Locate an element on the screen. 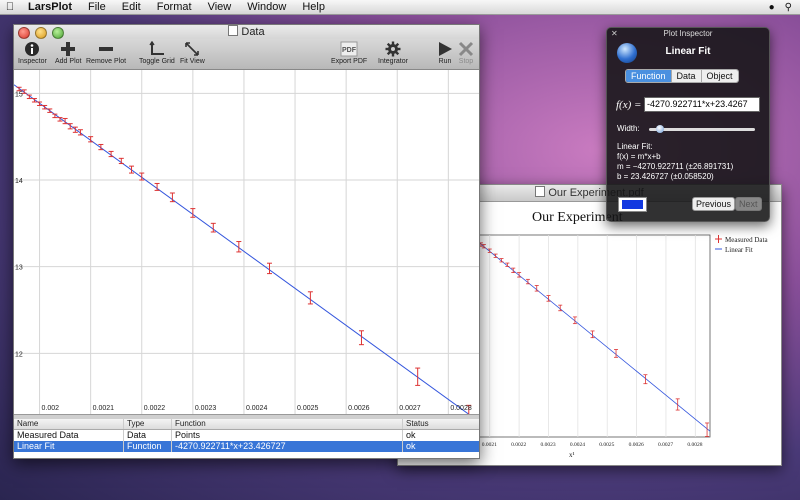 The width and height of the screenshot is (800, 500). x-tick-label: 0.0026 is located at coordinates (359, 408).